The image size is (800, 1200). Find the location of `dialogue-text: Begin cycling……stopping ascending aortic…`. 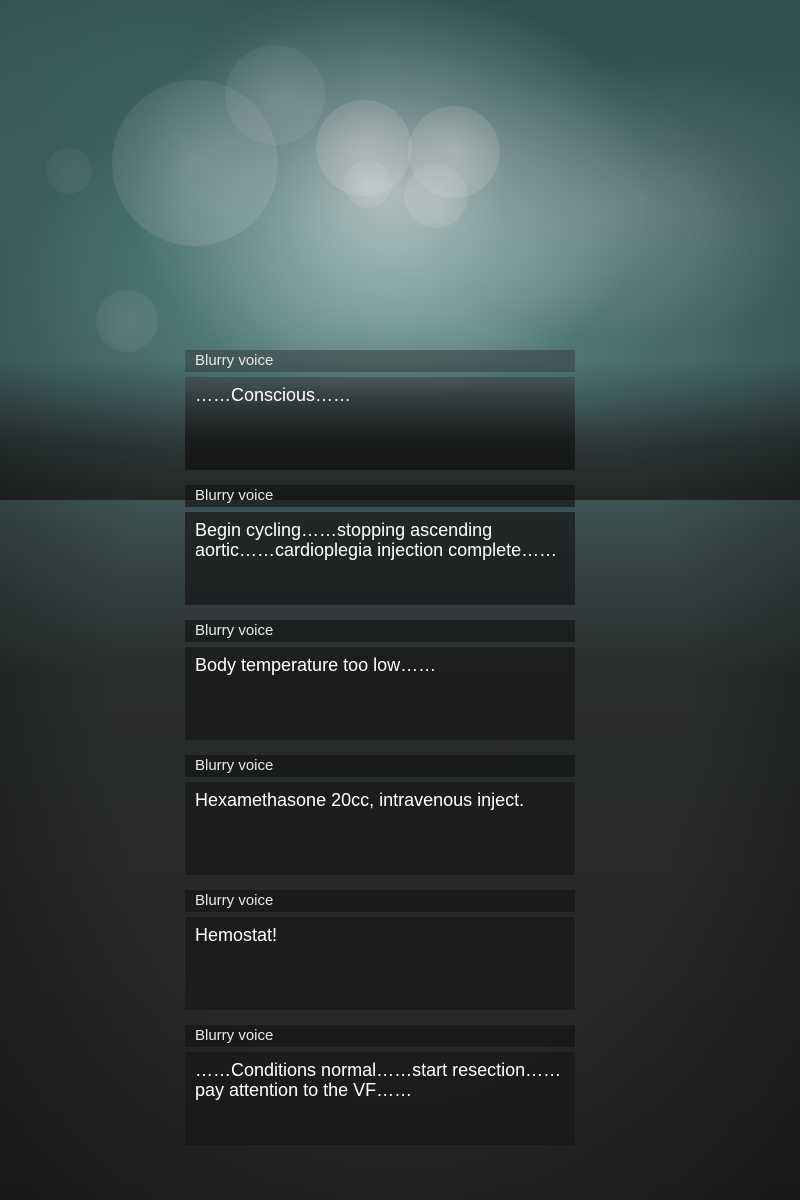

dialogue-text: Begin cycling……stopping ascending aortic… is located at coordinates (380, 558).